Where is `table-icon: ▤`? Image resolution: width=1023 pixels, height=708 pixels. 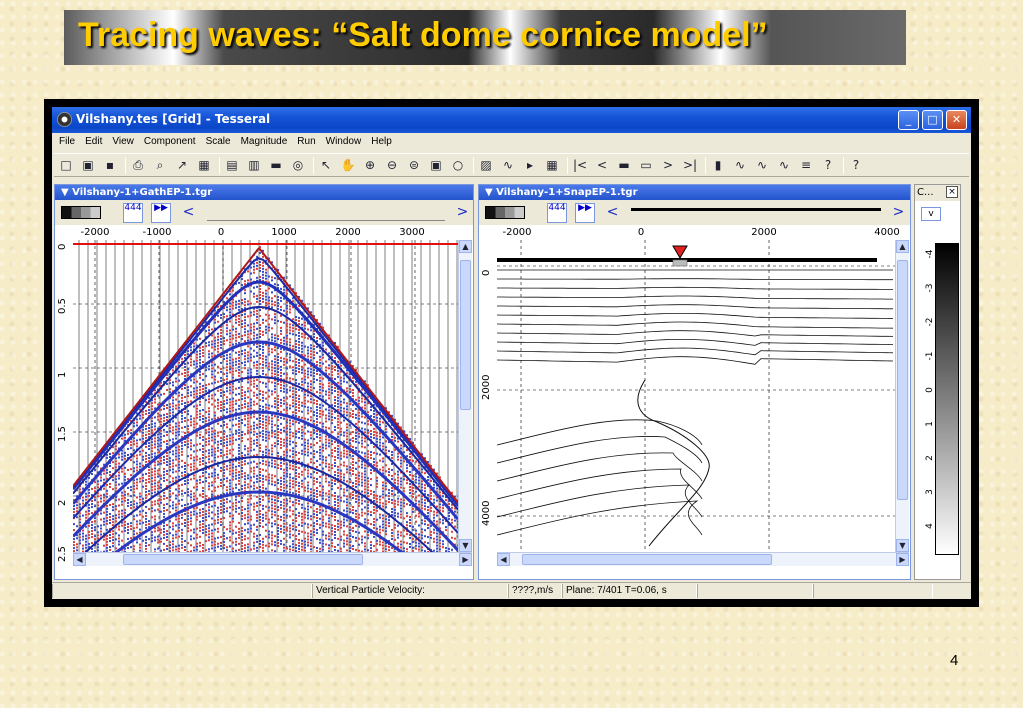
table-icon: ▤ is located at coordinates (232, 165).